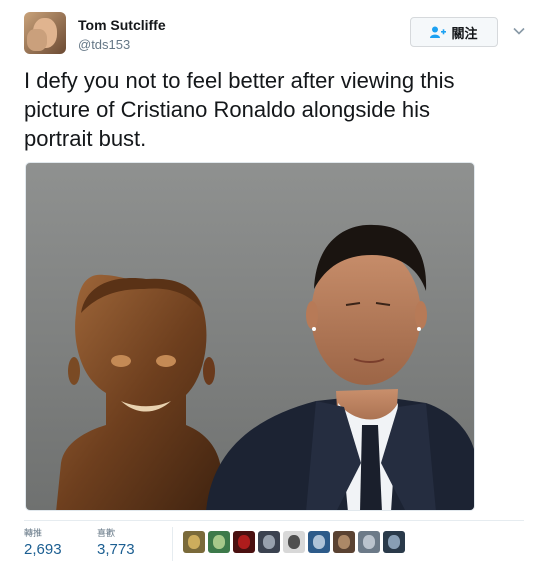 This screenshot has width=544, height=563. I want to click on follow-button-label: 關注, so click(464, 33).